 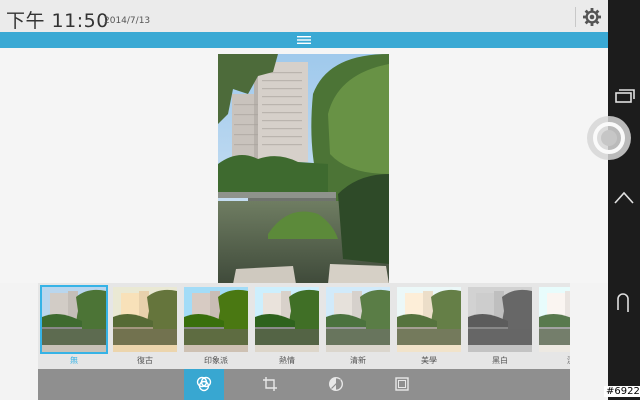 I want to click on adjust-icon, so click(x=336, y=384).